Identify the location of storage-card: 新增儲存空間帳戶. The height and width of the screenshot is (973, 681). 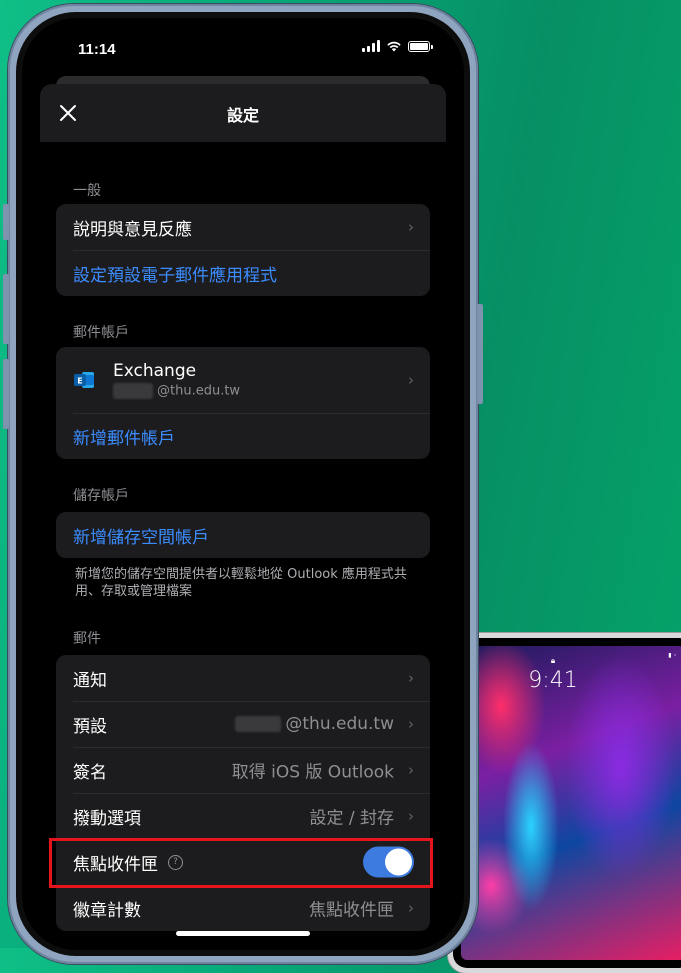
(243, 535).